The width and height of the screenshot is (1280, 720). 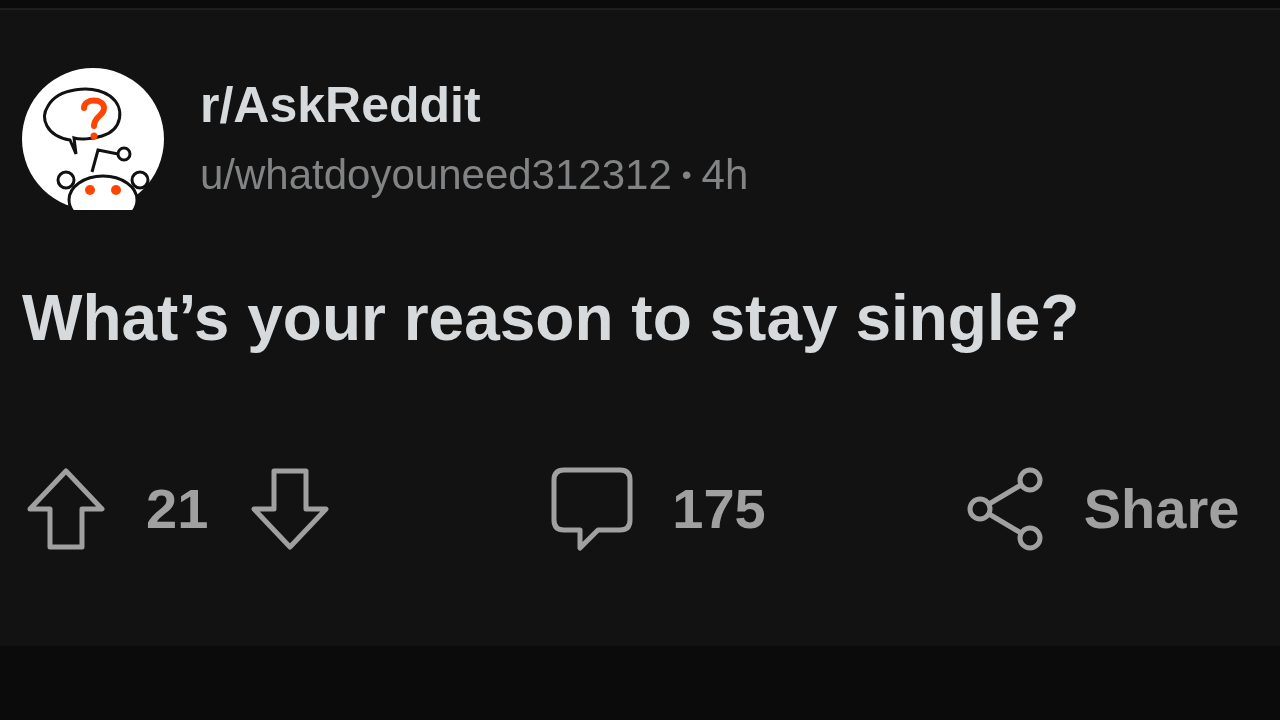 I want to click on author-link: u/whatdoyouneed312312, so click(x=436, y=175).